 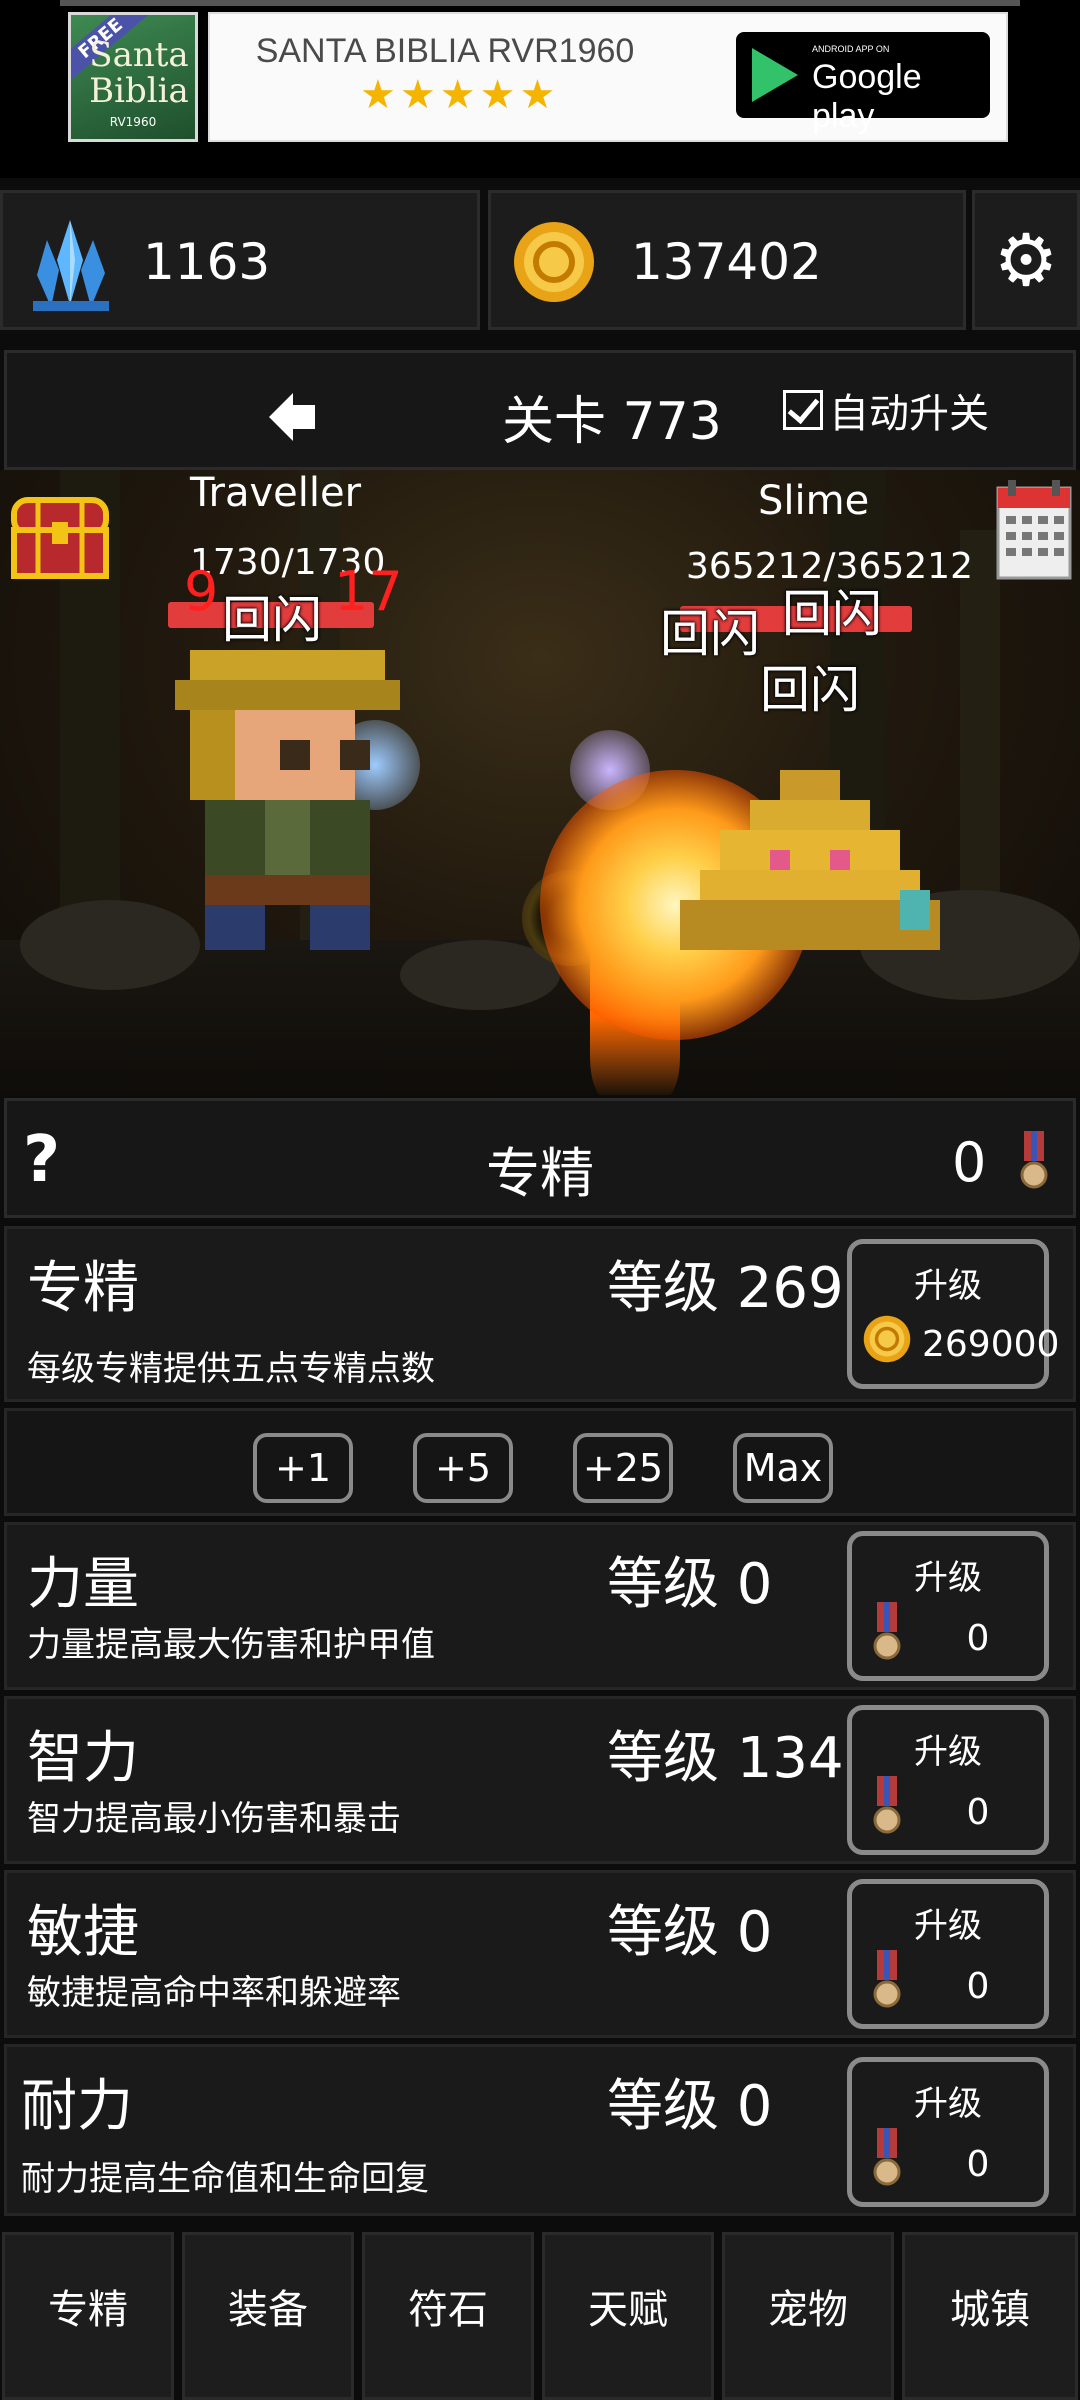 I want to click on enemy-name: Slime, so click(x=814, y=501).